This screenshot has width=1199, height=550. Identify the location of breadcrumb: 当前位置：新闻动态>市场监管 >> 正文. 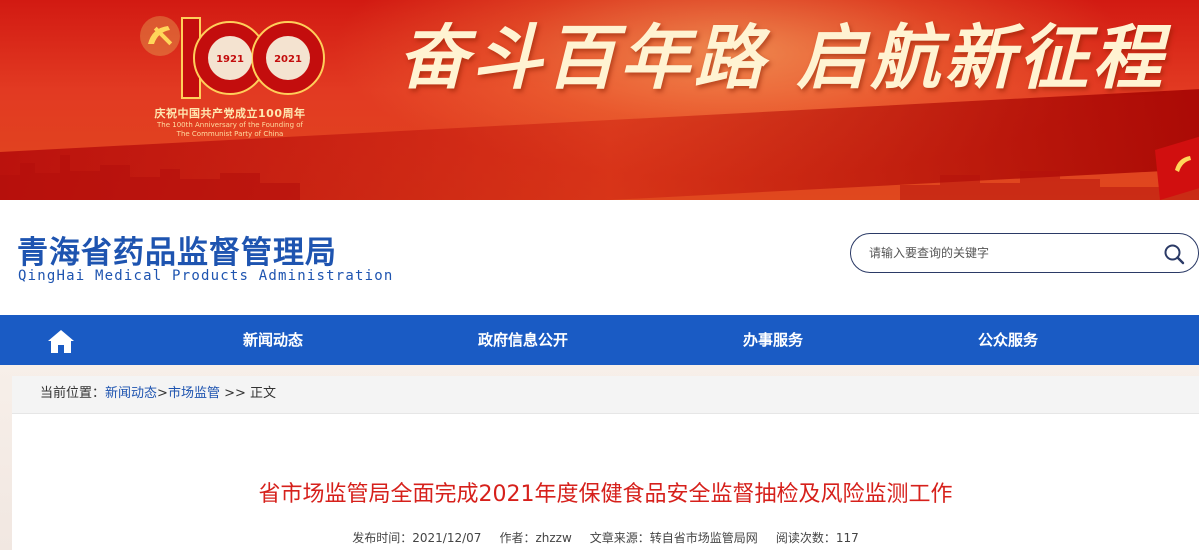
(605, 395).